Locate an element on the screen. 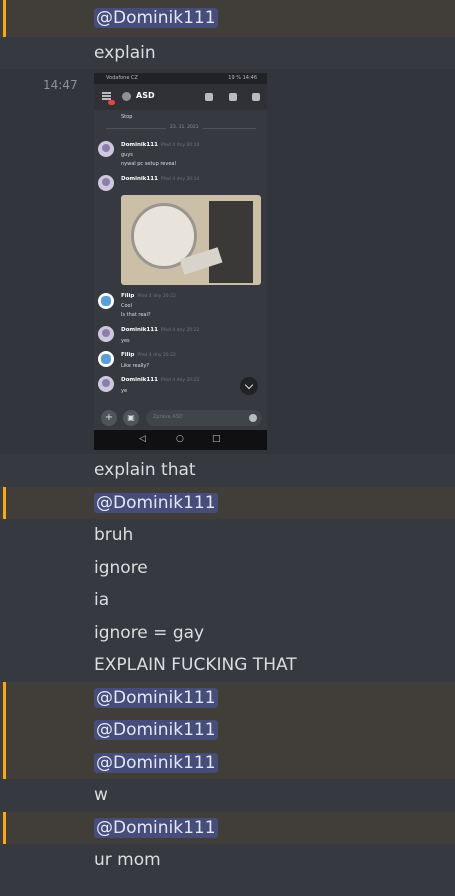 The image size is (455, 896). channel-header: ASD is located at coordinates (180, 97).